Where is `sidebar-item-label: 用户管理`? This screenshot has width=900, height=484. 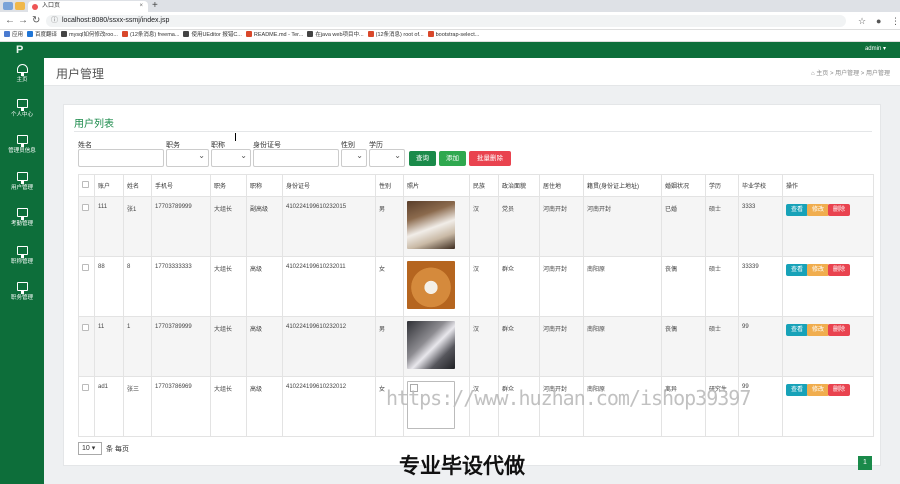 sidebar-item-label: 用户管理 is located at coordinates (21, 188).